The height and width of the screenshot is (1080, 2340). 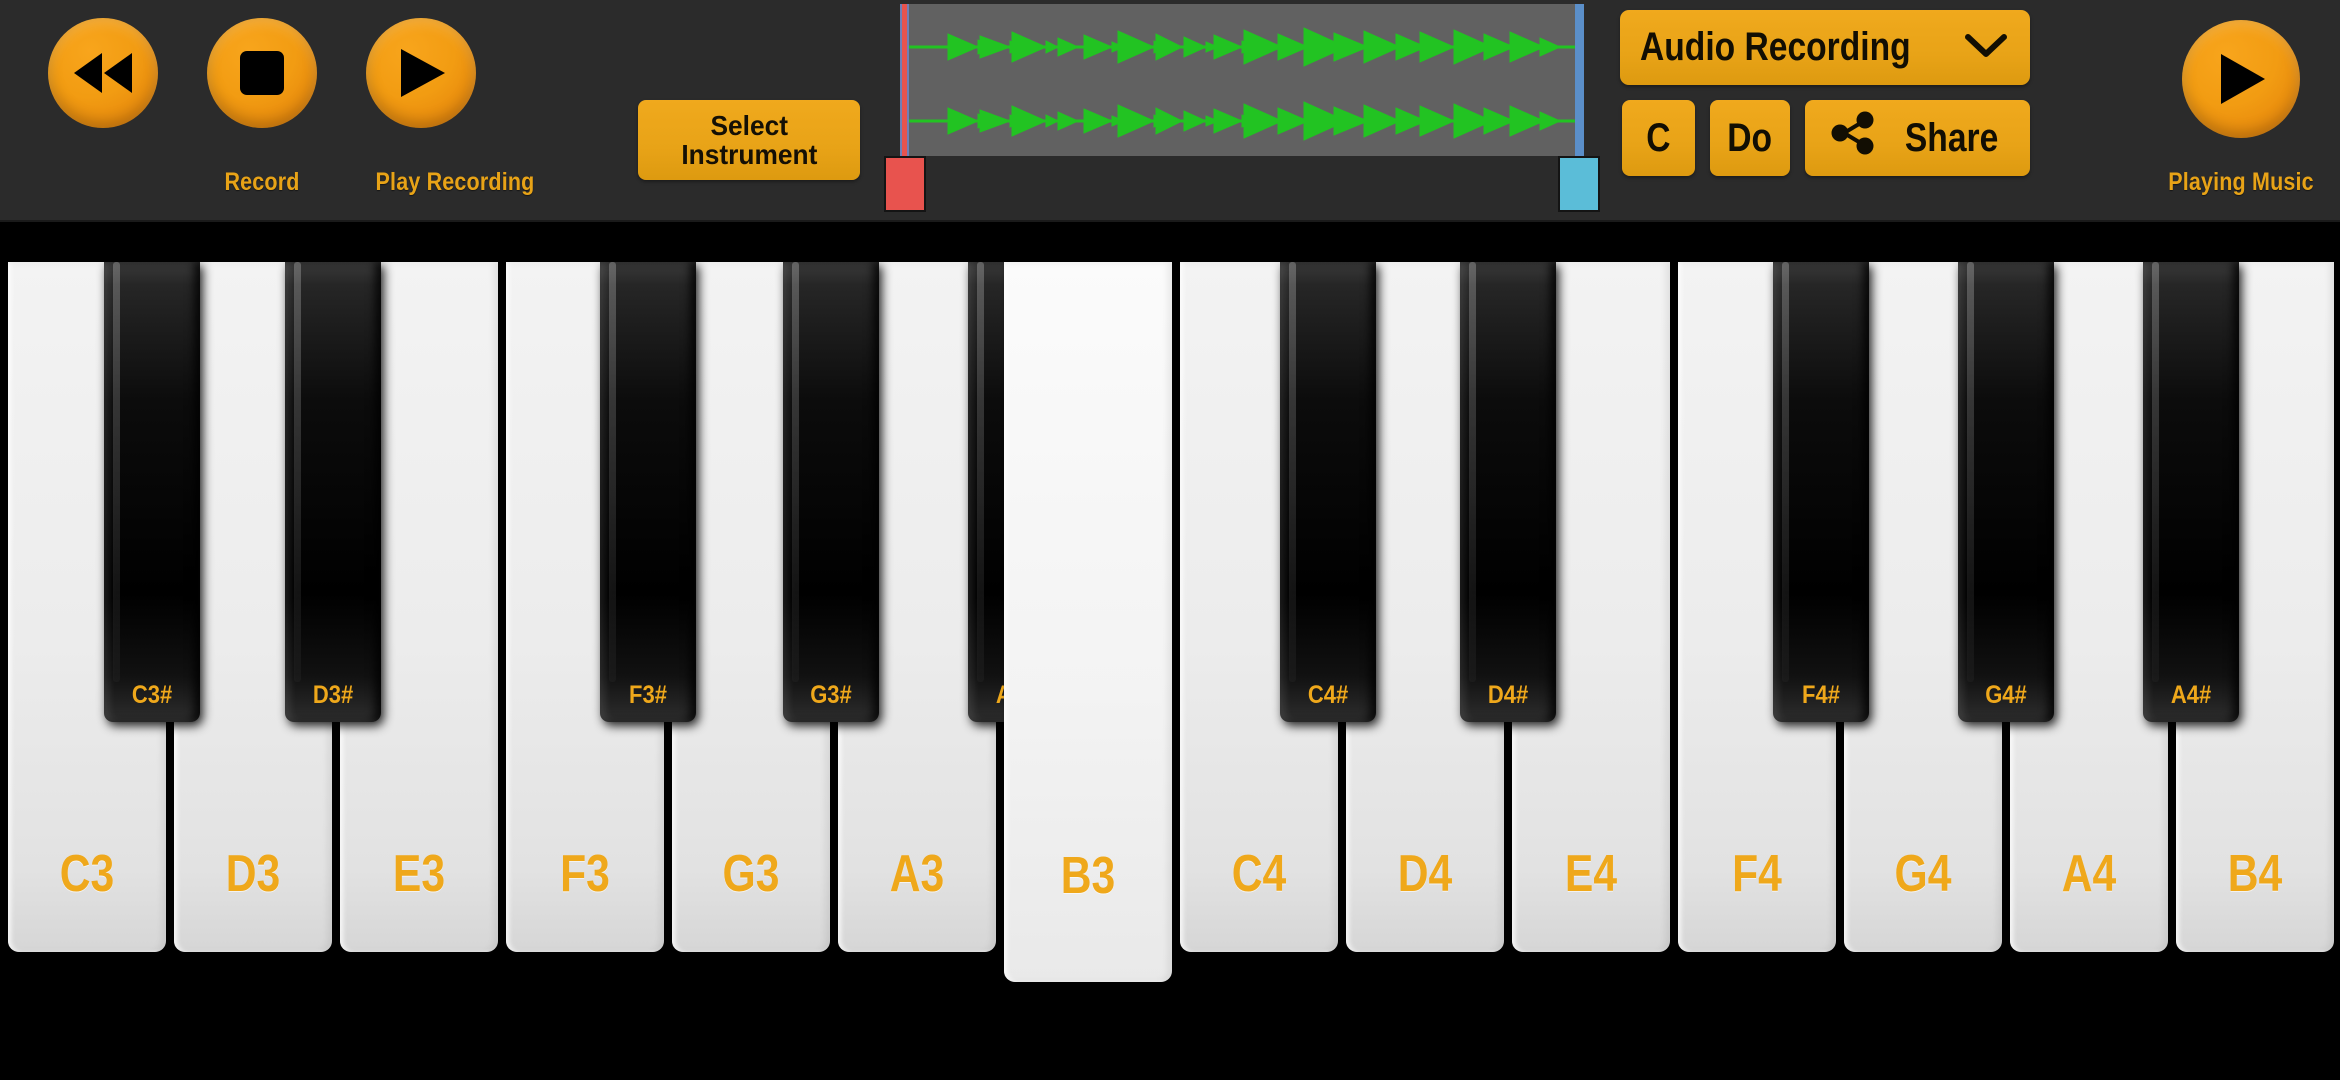 I want to click on waveform-panel, so click(x=1242, y=80).